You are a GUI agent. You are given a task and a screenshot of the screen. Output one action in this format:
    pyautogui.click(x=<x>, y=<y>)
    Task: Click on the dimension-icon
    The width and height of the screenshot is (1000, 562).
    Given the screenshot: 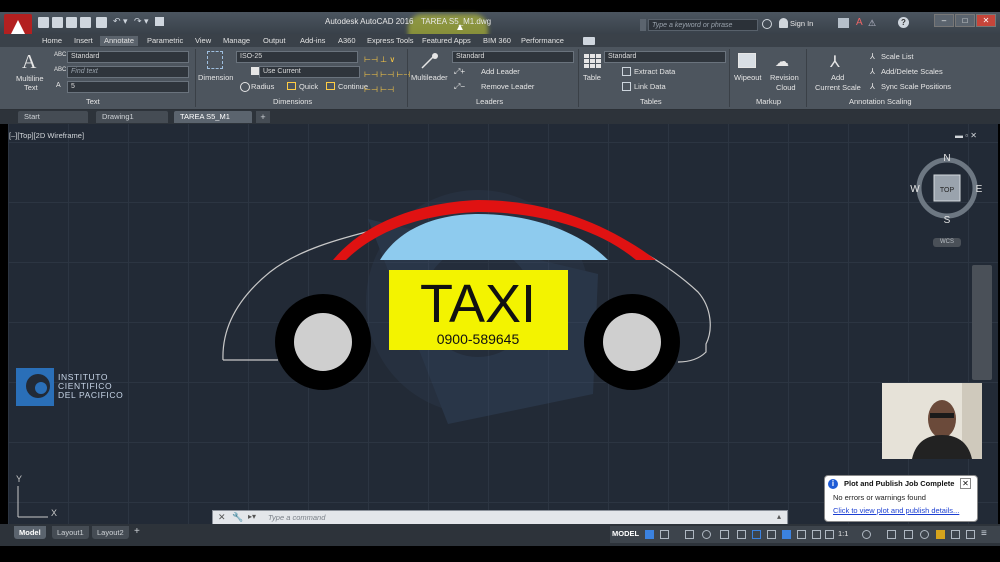 What is the action you would take?
    pyautogui.click(x=215, y=60)
    